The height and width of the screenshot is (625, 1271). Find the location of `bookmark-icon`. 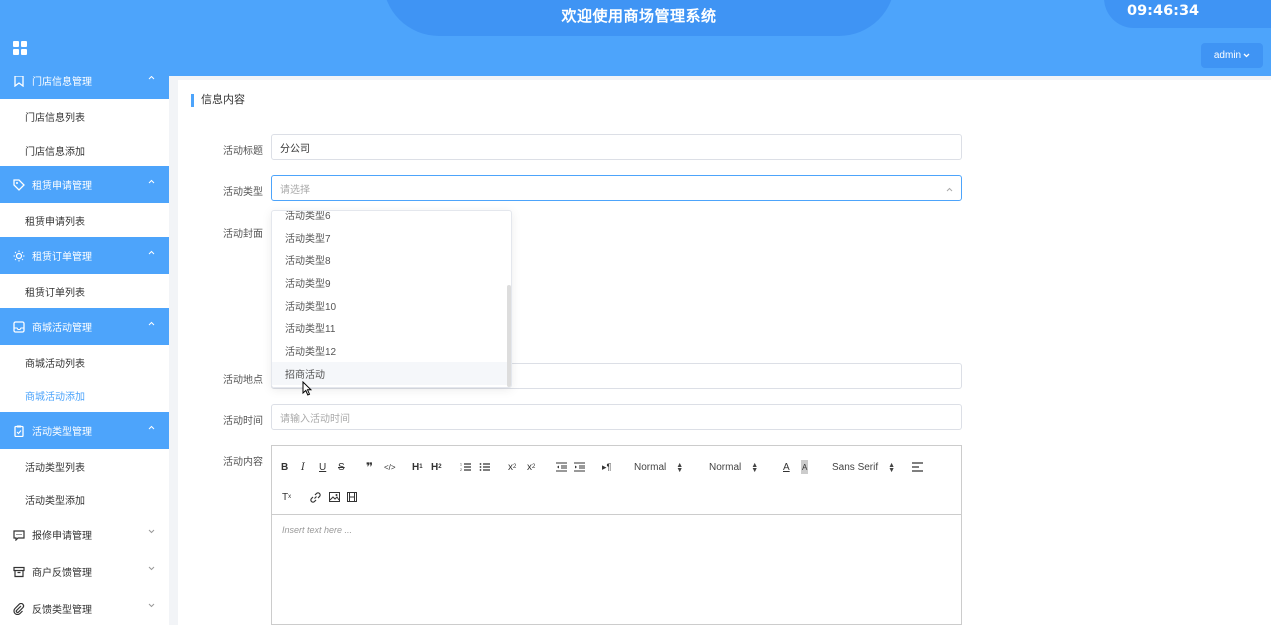

bookmark-icon is located at coordinates (19, 81).